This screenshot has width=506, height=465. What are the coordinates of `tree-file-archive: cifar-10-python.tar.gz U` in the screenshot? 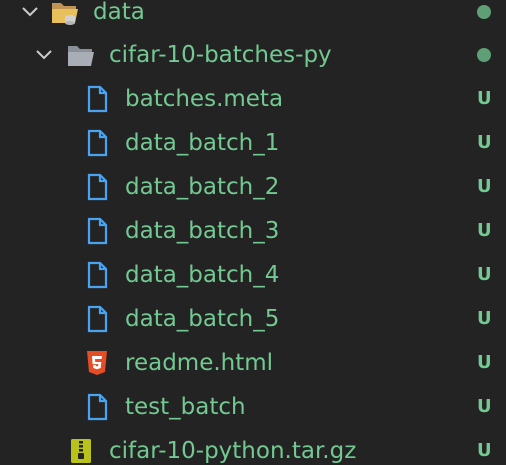 It's located at (253, 447).